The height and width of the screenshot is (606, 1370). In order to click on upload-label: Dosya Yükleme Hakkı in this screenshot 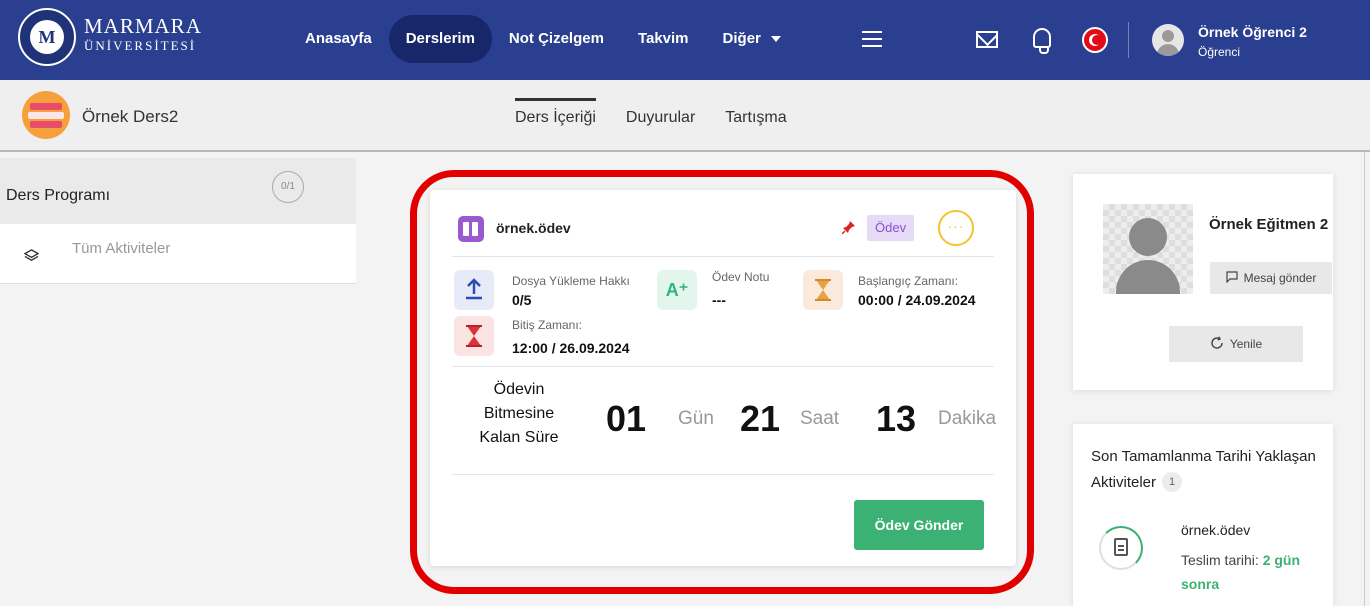, I will do `click(571, 281)`.